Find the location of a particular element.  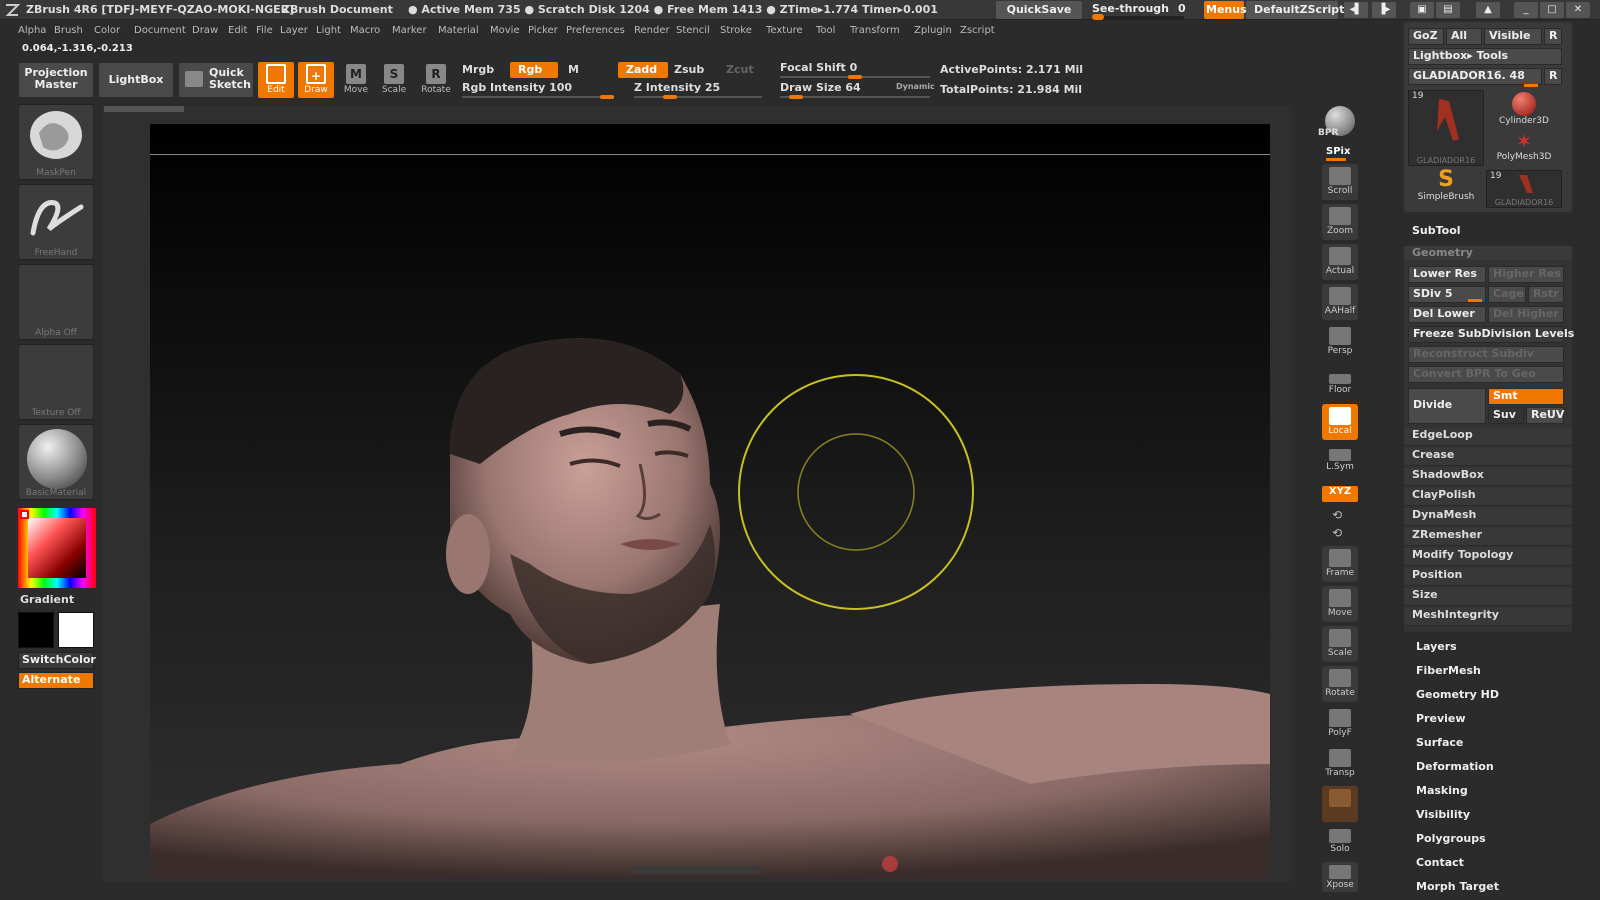

menu-picker: Picker is located at coordinates (543, 30).